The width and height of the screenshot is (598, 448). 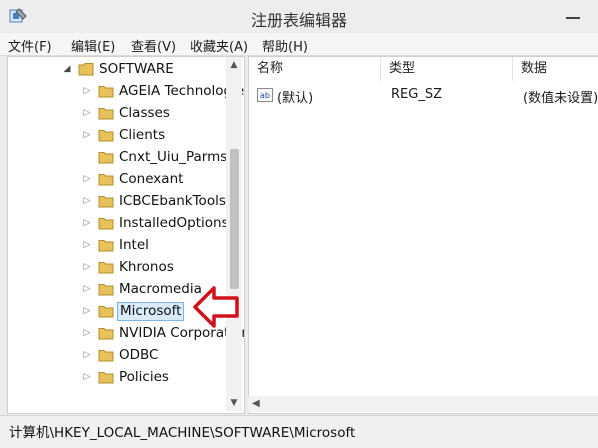 What do you see at coordinates (153, 45) in the screenshot?
I see `menu-view: 查看(V)` at bounding box center [153, 45].